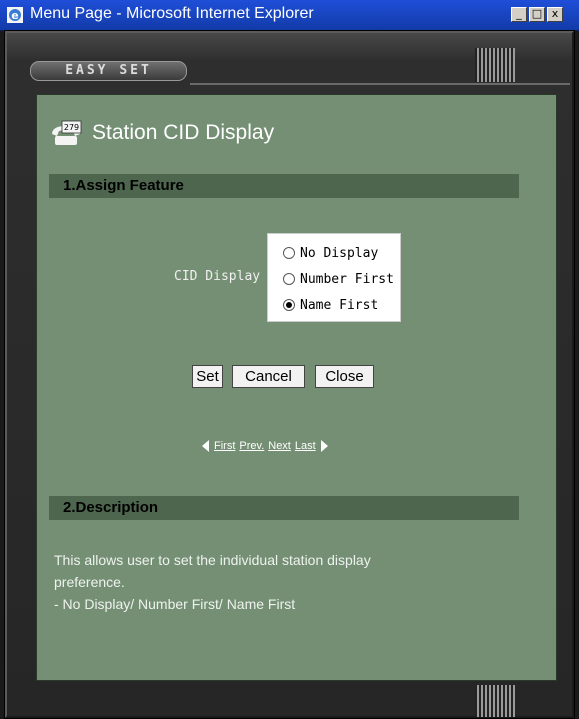  Describe the element at coordinates (324, 446) in the screenshot. I see `arrow-right-icon` at that location.